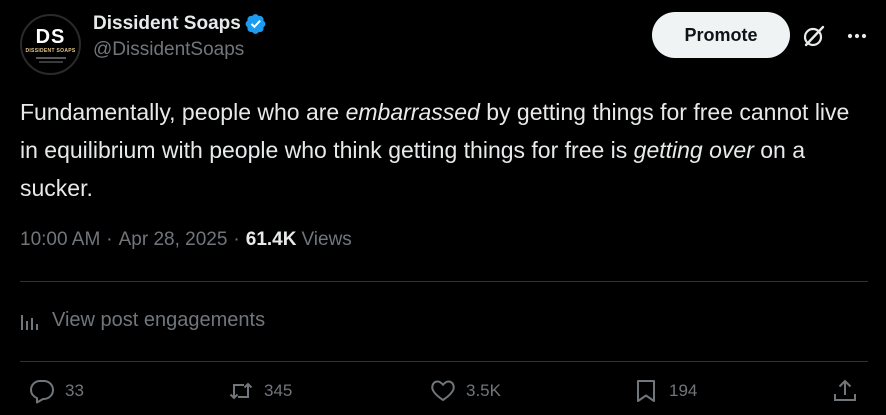 This screenshot has width=886, height=415. I want to click on display-name-row: Dissident Soaps, so click(180, 24).